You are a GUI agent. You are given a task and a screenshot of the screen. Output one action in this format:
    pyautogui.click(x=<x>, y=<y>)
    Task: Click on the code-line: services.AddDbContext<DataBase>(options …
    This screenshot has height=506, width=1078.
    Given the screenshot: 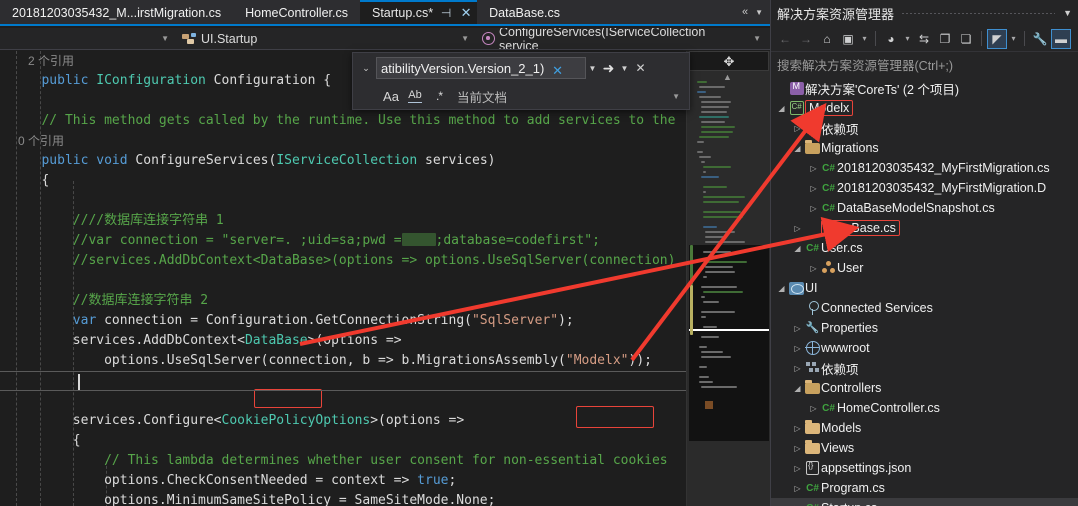 What is the action you would take?
    pyautogui.click(x=346, y=341)
    